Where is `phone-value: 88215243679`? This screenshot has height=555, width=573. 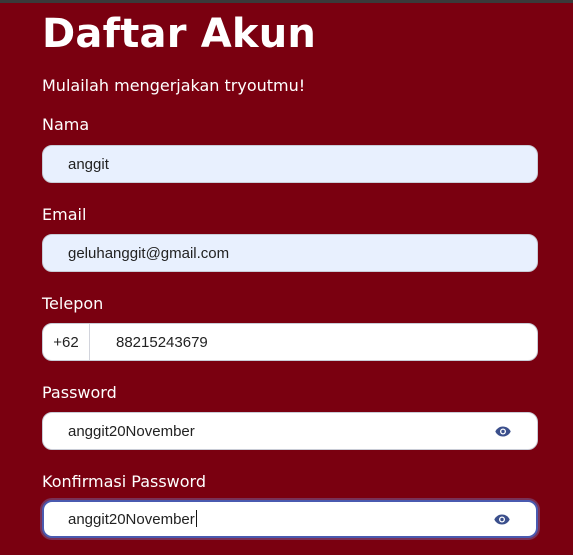 phone-value: 88215243679 is located at coordinates (162, 342).